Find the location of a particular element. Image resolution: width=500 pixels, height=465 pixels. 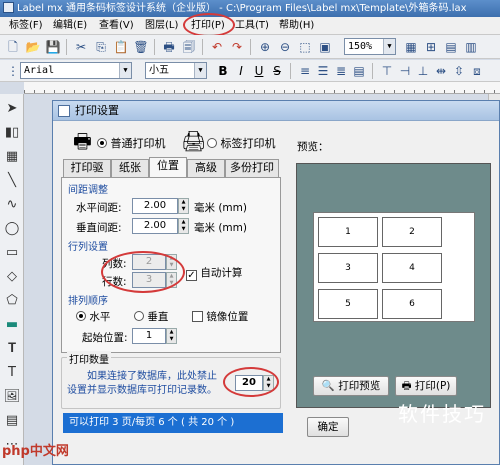

print-preview-icon: 🗐 is located at coordinates (189, 47).